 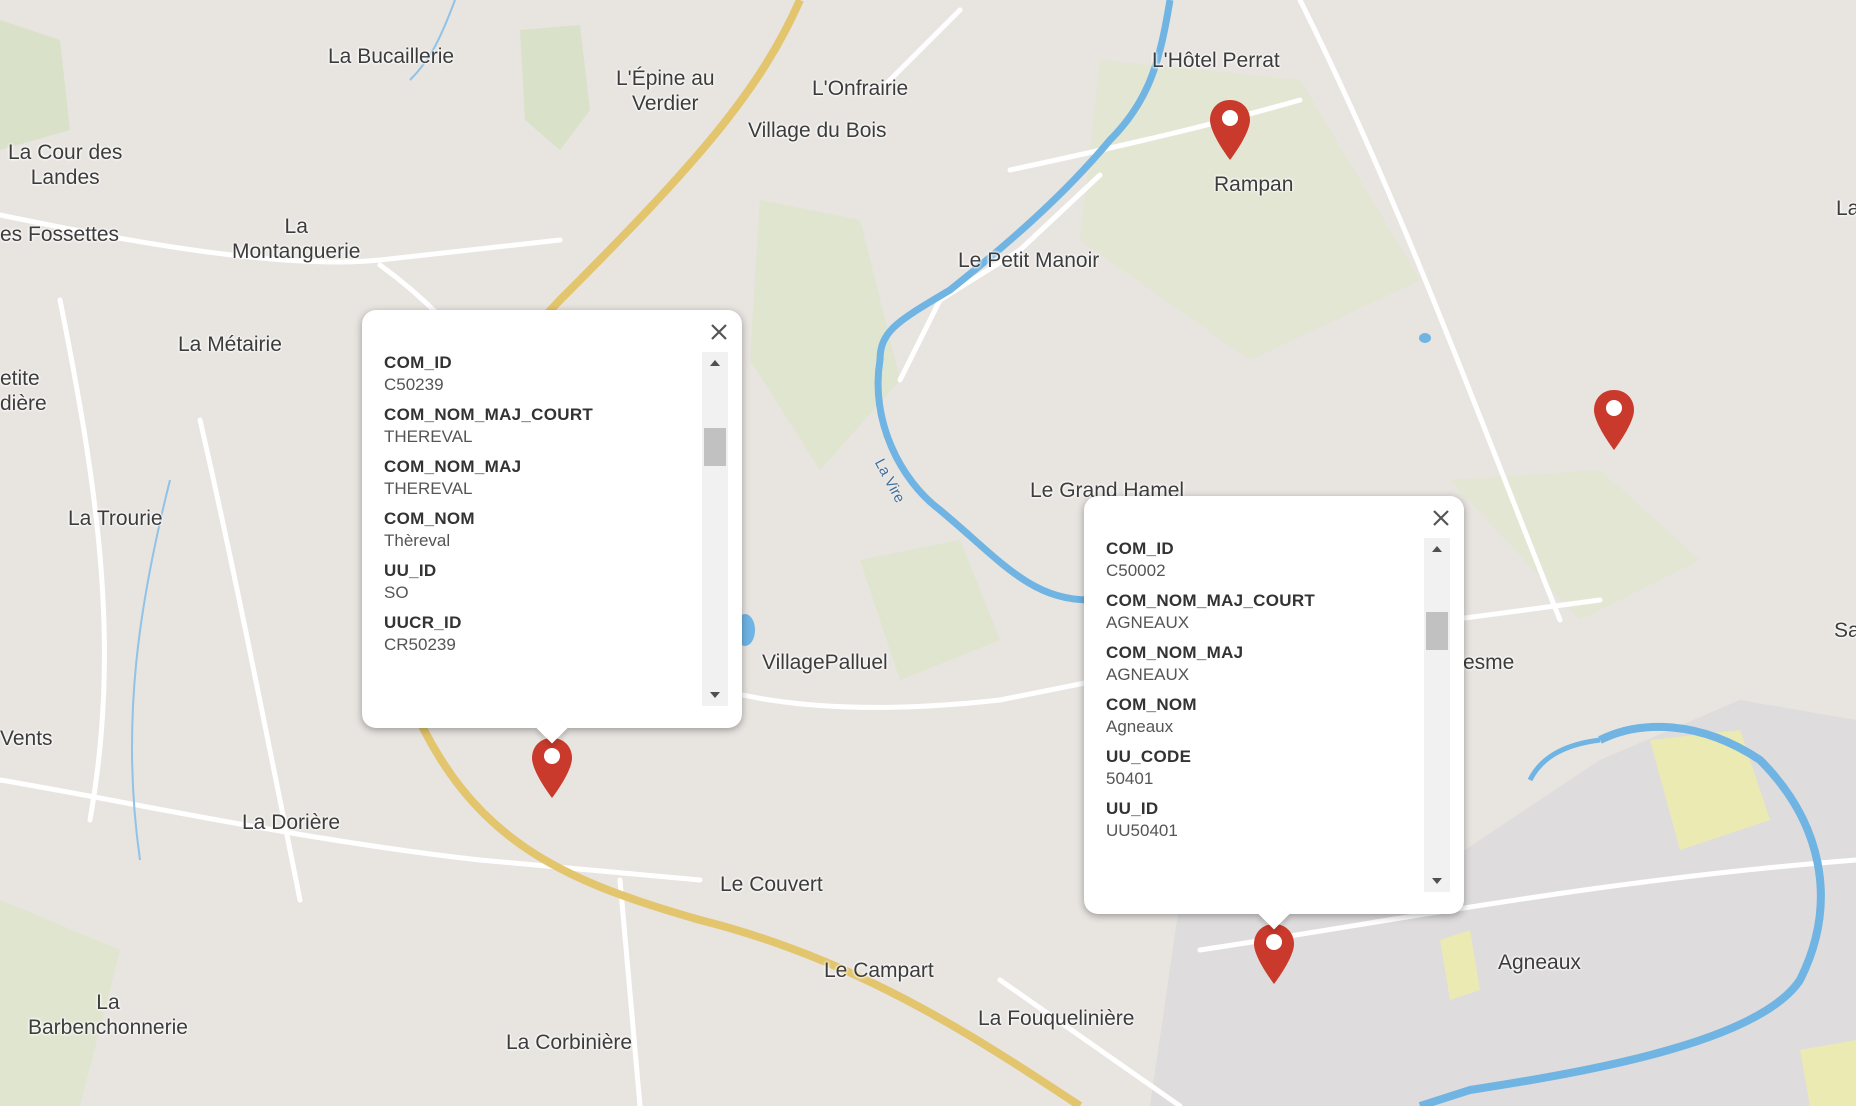 What do you see at coordinates (1539, 962) in the screenshot?
I see `place-label: Agneaux` at bounding box center [1539, 962].